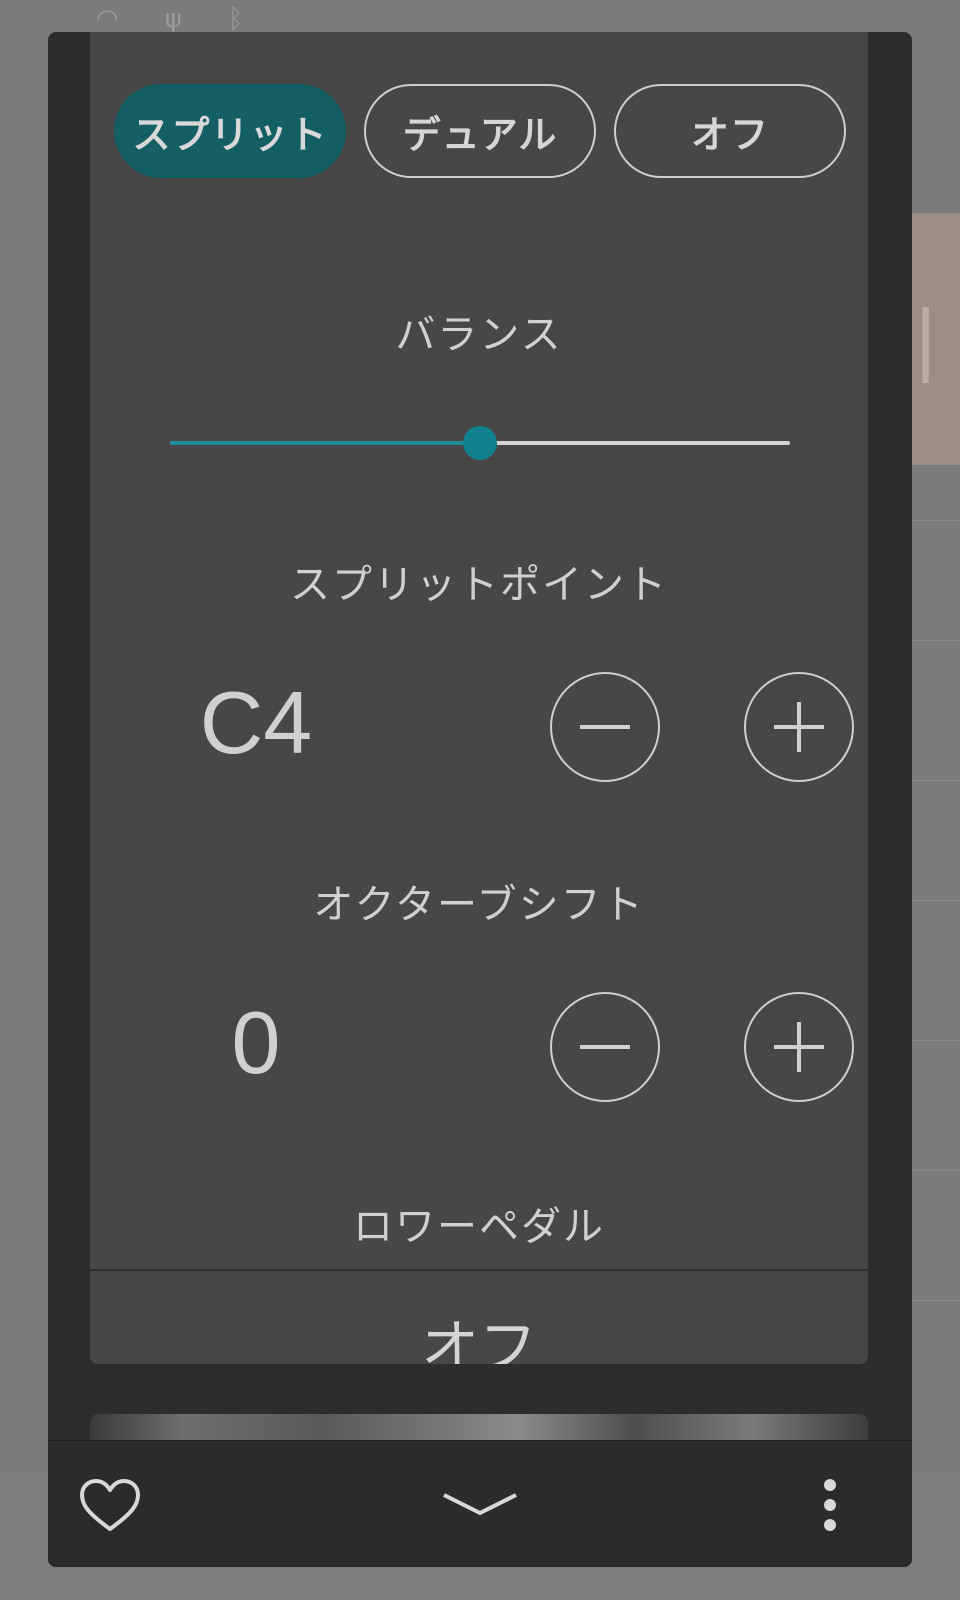 Image resolution: width=960 pixels, height=1600 pixels. What do you see at coordinates (110, 1505) in the screenshot?
I see `heart-outline-icon` at bounding box center [110, 1505].